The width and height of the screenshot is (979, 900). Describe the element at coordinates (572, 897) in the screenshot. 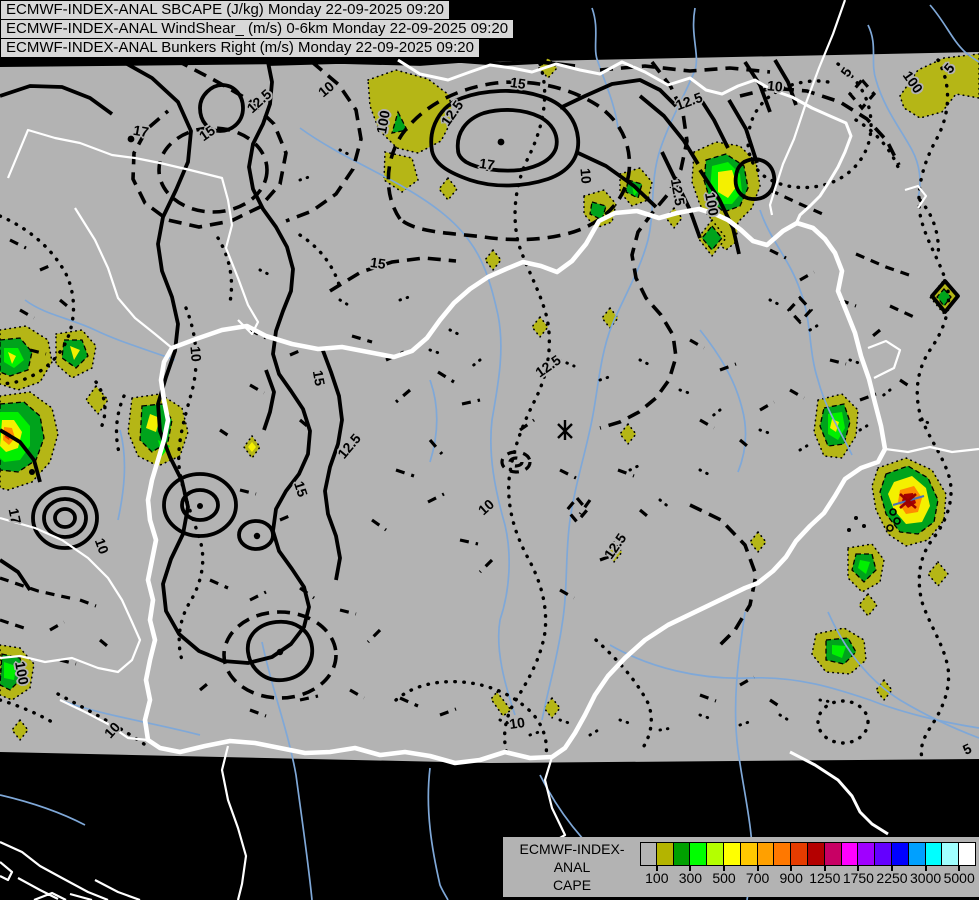

I see `legend-units-label: J/kg` at that location.